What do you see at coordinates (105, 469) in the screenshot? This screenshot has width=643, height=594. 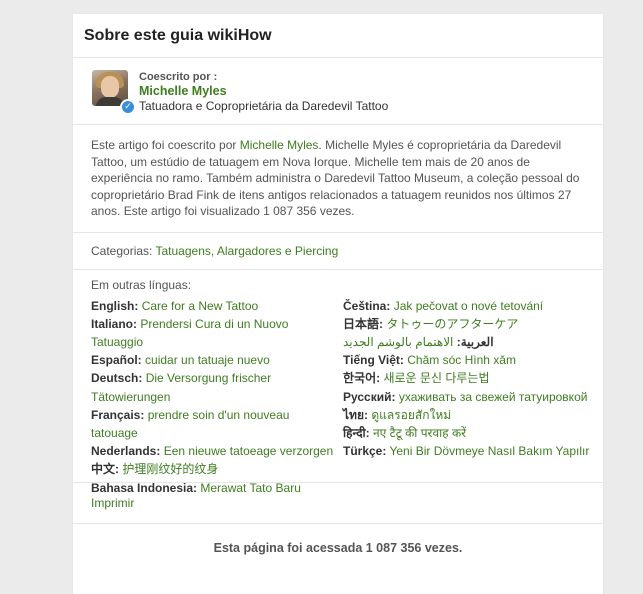 I see `language-name: 中文:` at bounding box center [105, 469].